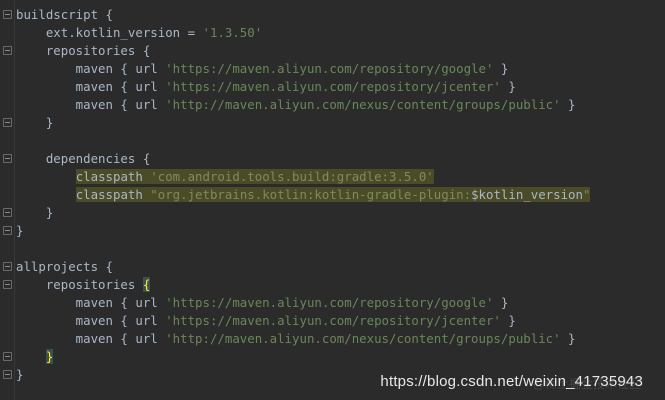 The height and width of the screenshot is (400, 665). What do you see at coordinates (79, 284) in the screenshot?
I see `code-token: repositories` at bounding box center [79, 284].